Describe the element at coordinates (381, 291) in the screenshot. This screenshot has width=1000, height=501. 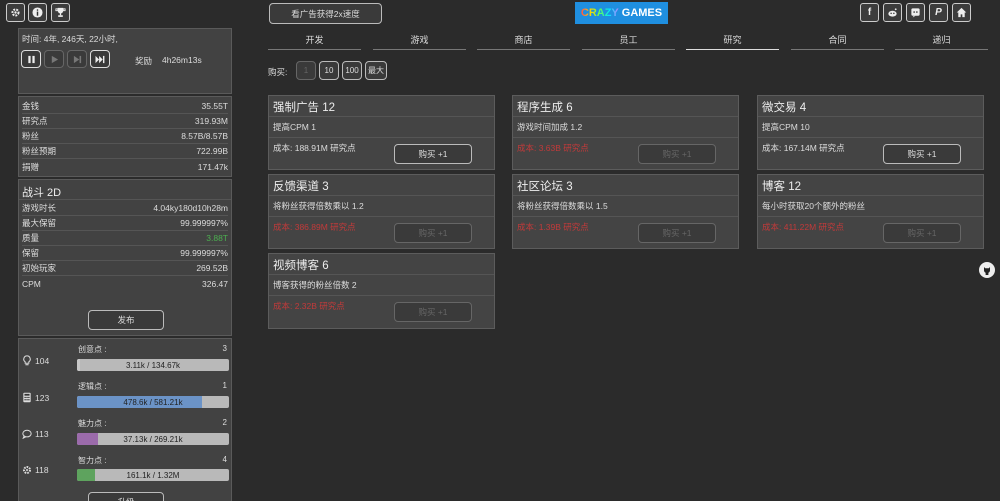
I see `research-card-vlog: 视频博客 6 博客获得的粉丝倍数 2 成本: 2.32B 研究点 购买 +1` at that location.